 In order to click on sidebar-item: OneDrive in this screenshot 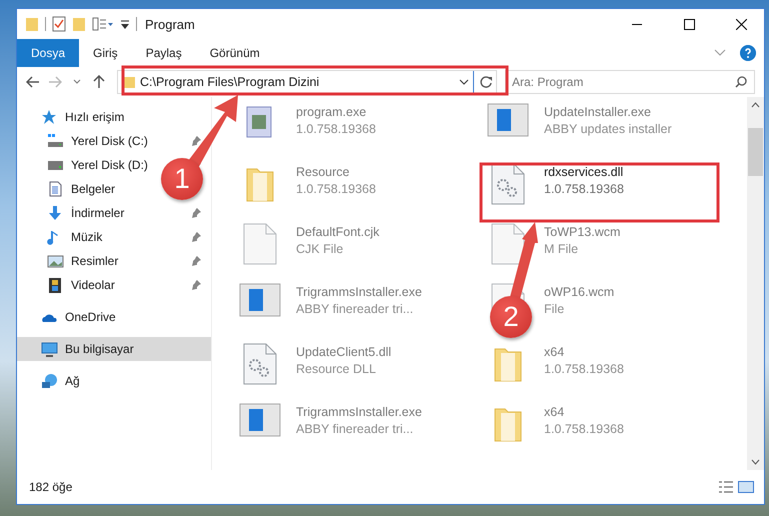, I will do `click(71, 317)`.